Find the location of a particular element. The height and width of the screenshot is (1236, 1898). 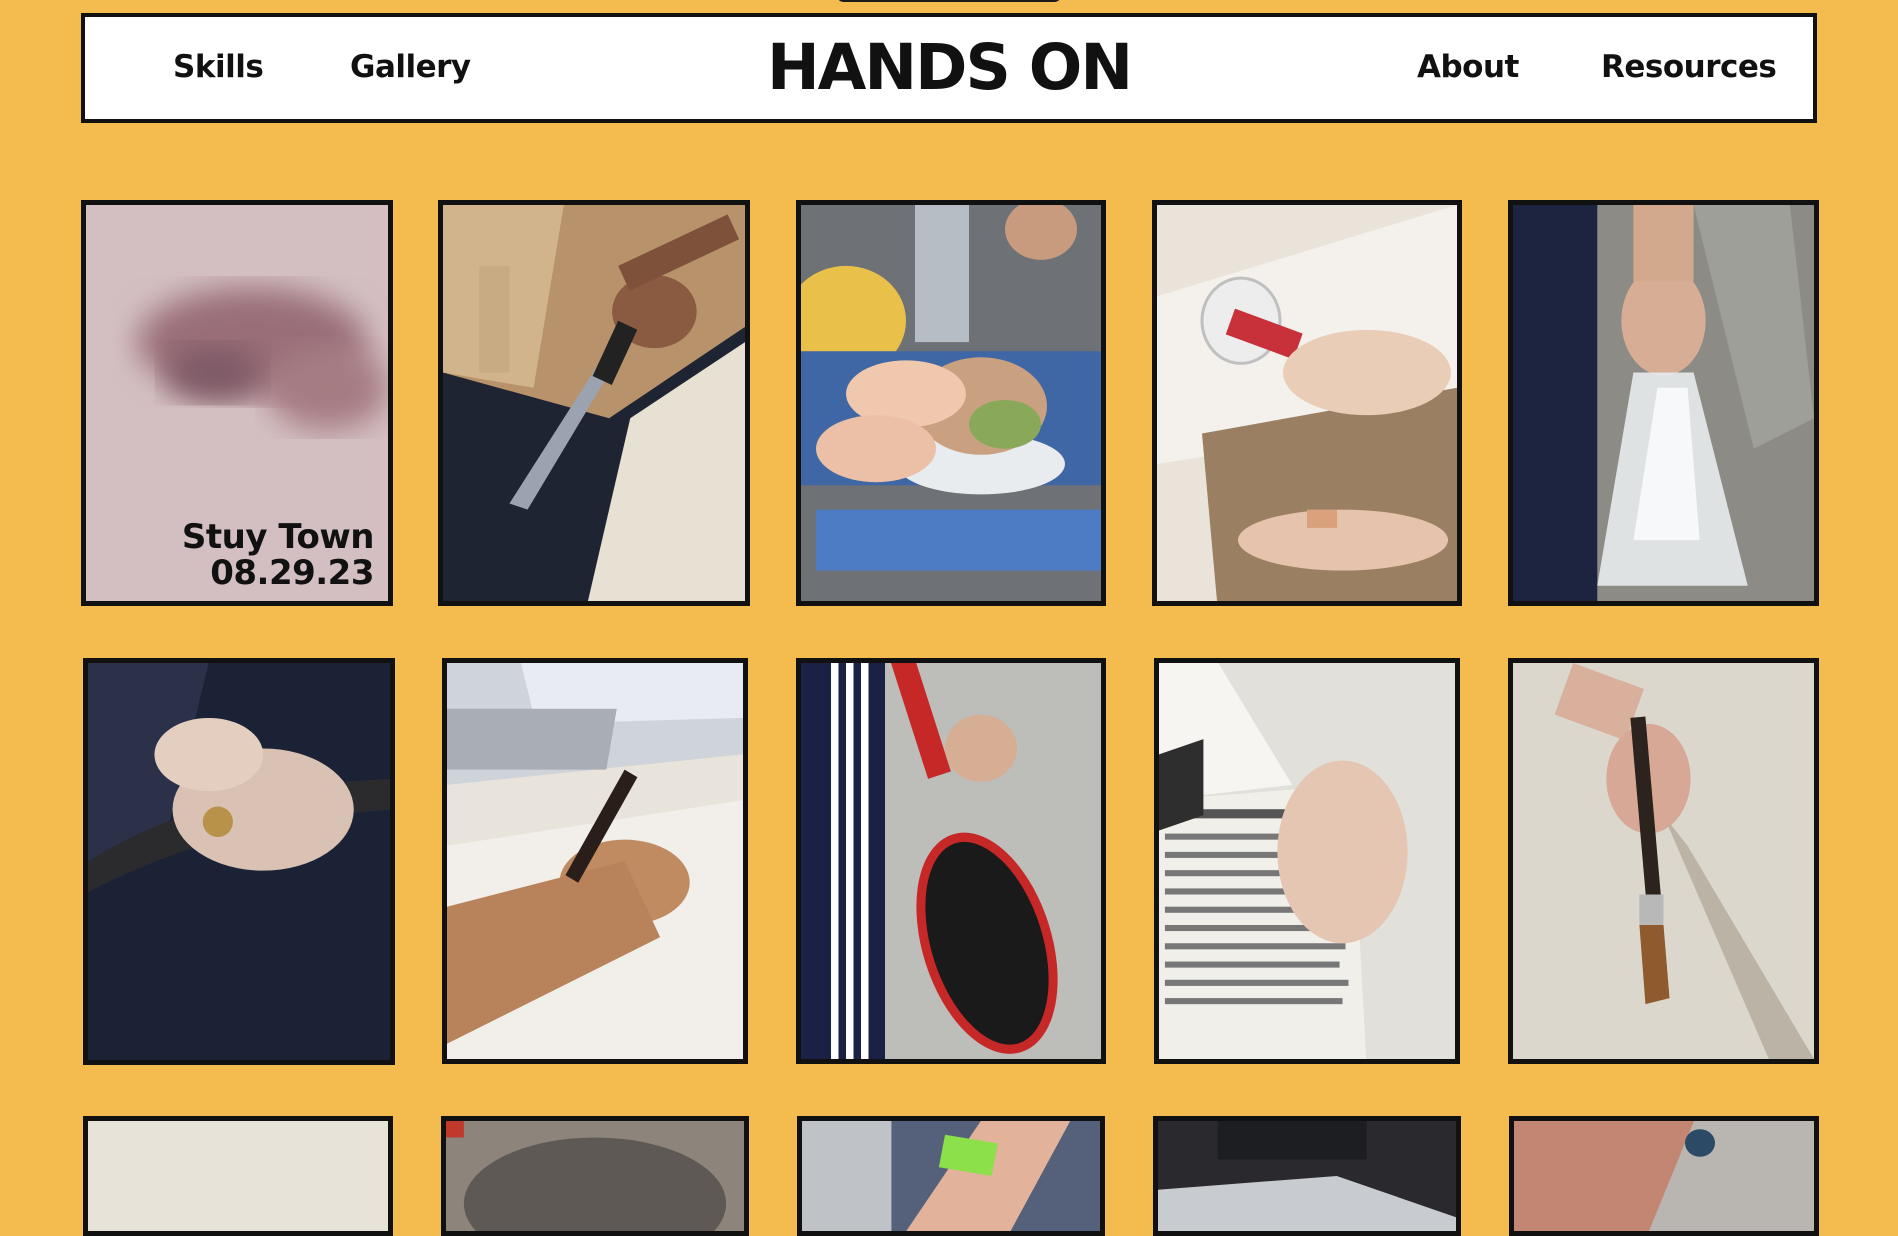

gallery-tile-tattoo is located at coordinates (1664, 1176).